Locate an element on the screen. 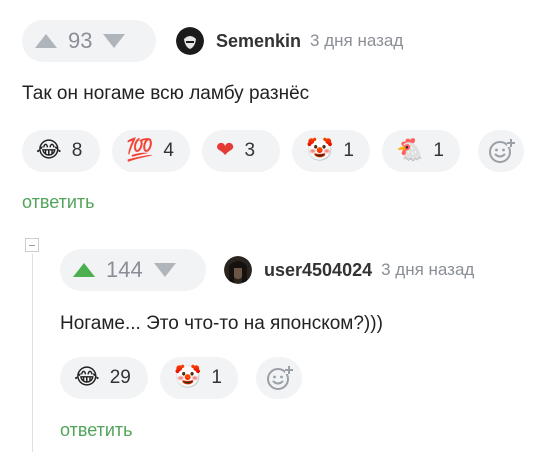 The width and height of the screenshot is (556, 452). reaction-hundred: 💯 4 is located at coordinates (151, 151).